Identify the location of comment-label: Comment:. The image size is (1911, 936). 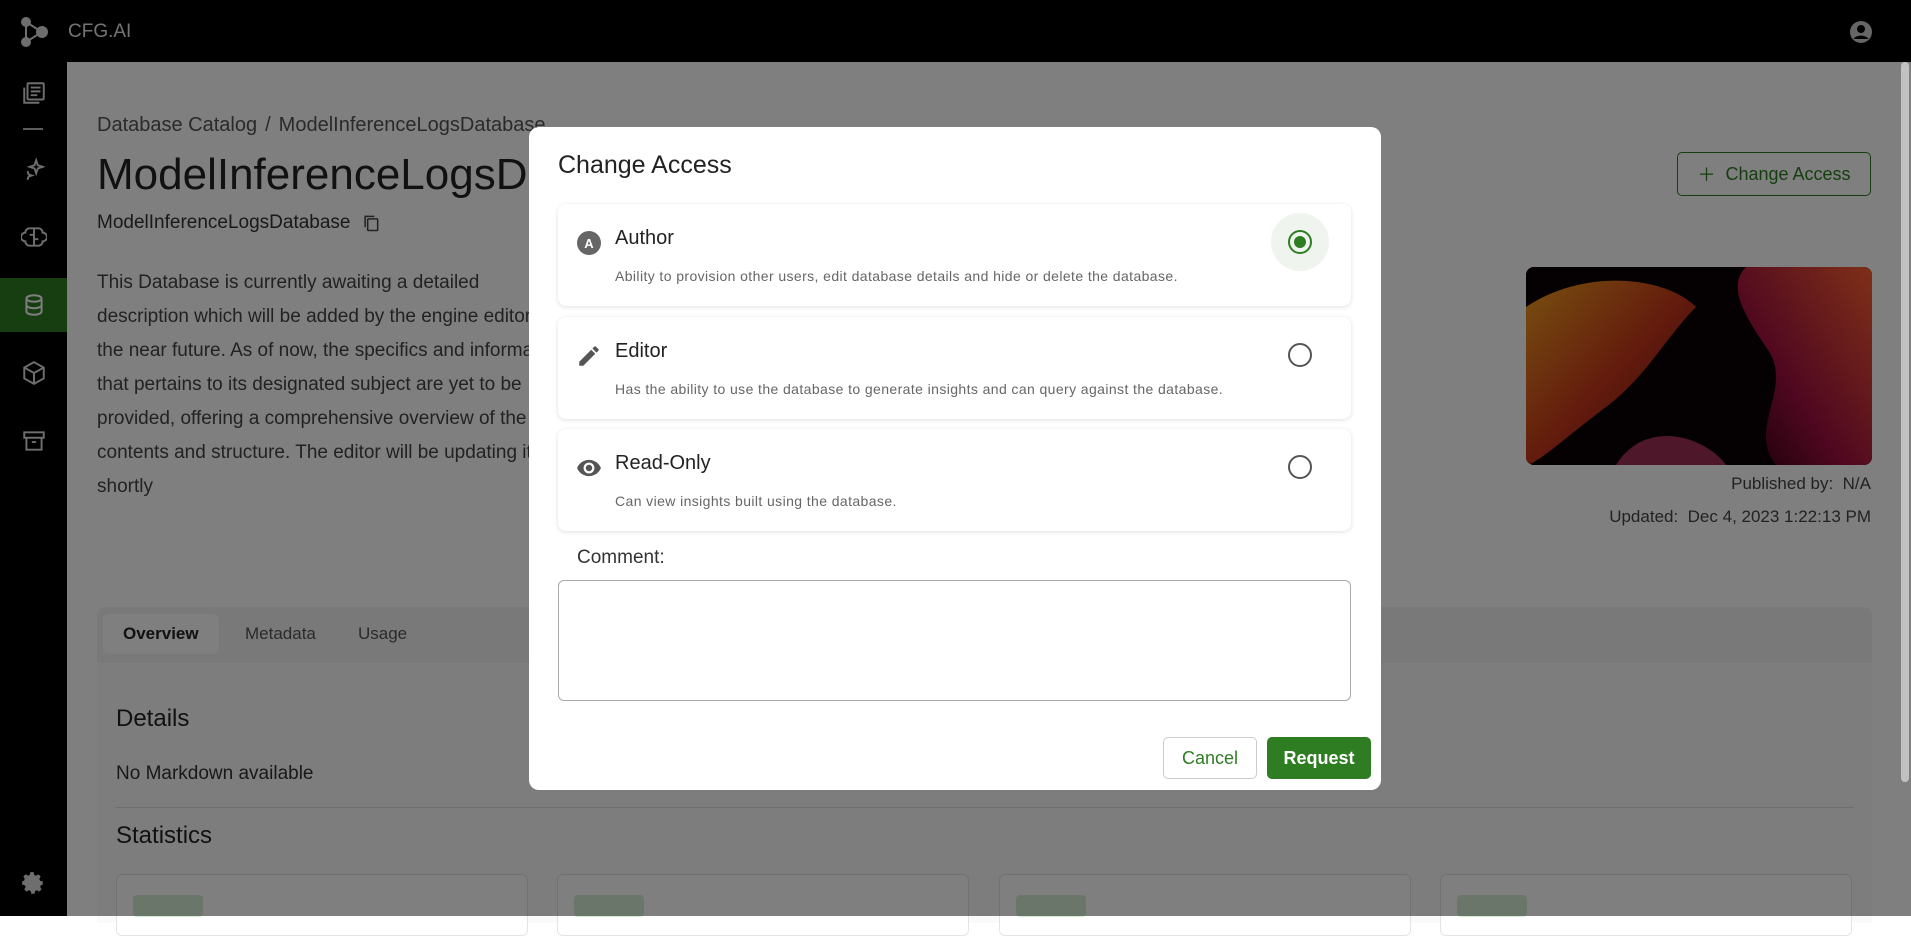
(621, 557).